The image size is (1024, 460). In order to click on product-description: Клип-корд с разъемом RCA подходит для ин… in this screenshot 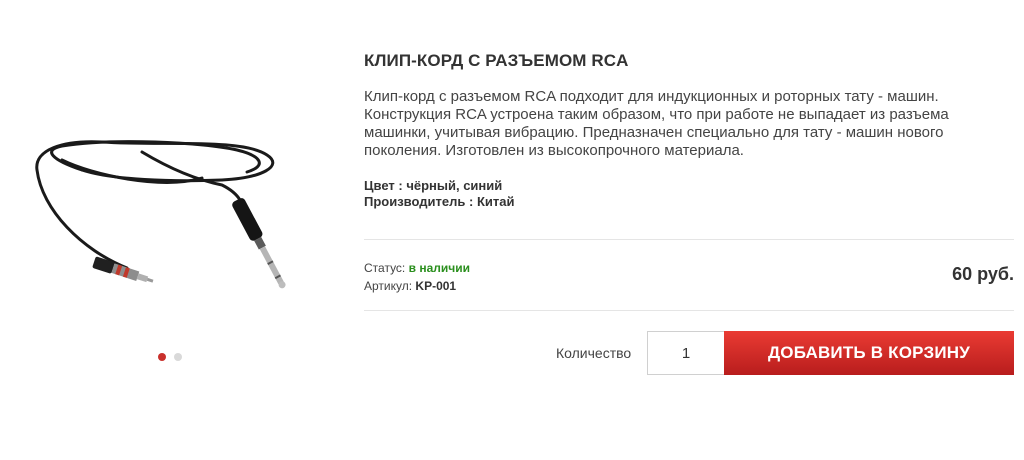, I will do `click(656, 123)`.